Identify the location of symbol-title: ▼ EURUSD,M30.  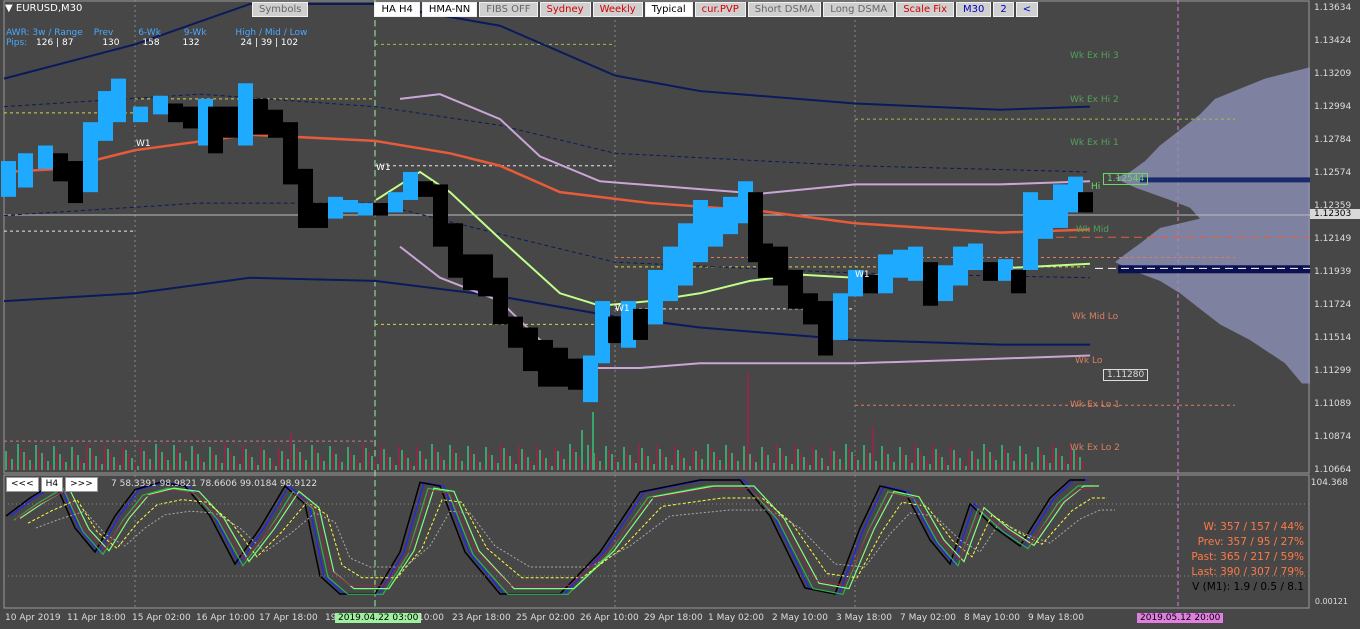
(43, 8).